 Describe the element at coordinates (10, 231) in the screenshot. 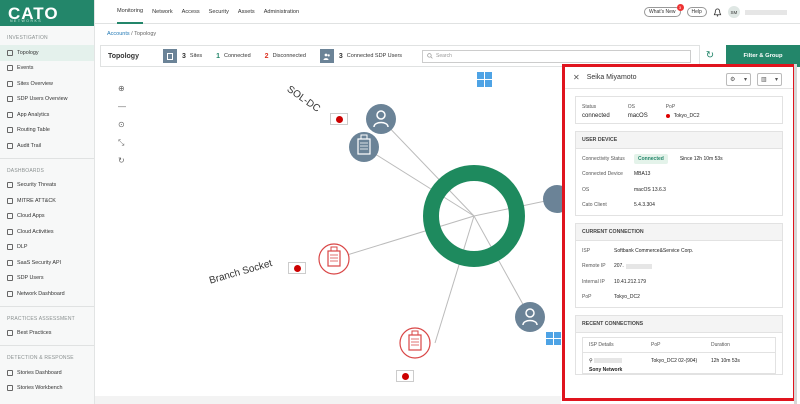

I see `cloud-activities-icon` at that location.